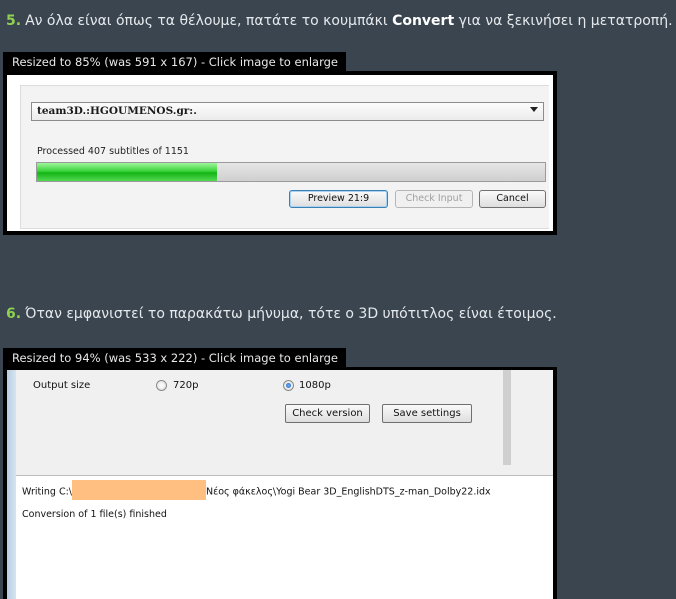 The width and height of the screenshot is (676, 599). I want to click on step-text-part: για να ξεκινήσει η μετατροπή., so click(563, 21).